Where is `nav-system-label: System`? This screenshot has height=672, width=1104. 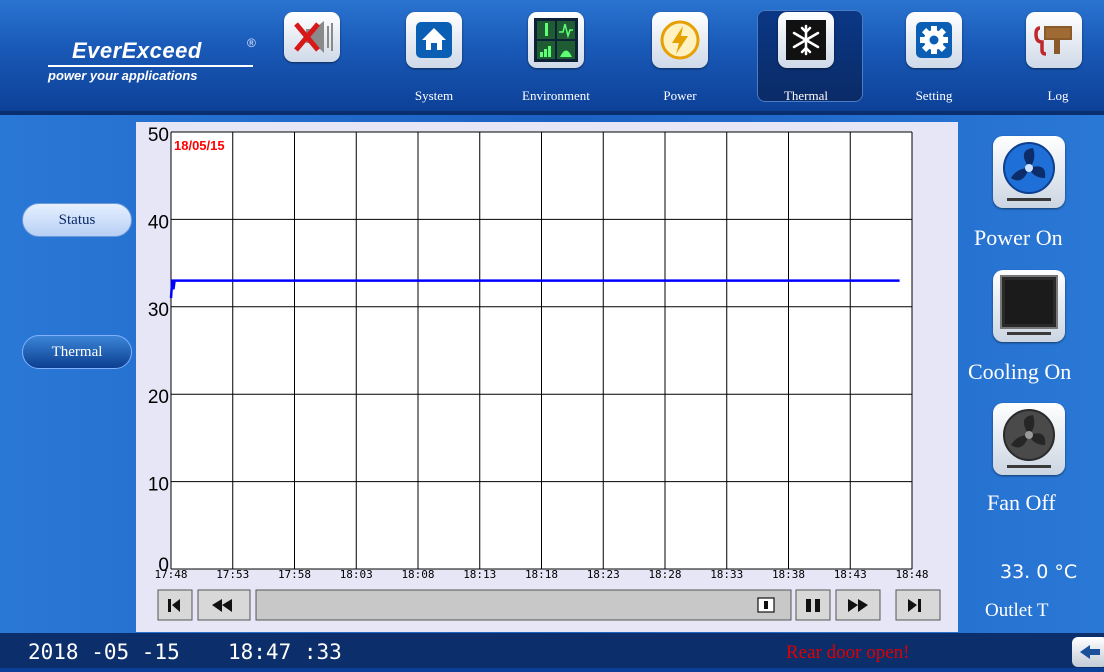
nav-system-label: System is located at coordinates (434, 95).